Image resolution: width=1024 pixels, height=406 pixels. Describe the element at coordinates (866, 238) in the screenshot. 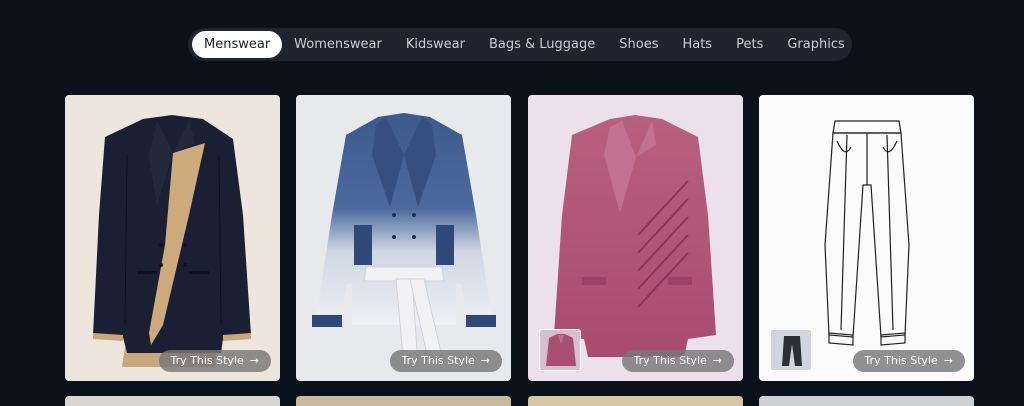

I see `style-card-4: Try This Style →` at that location.